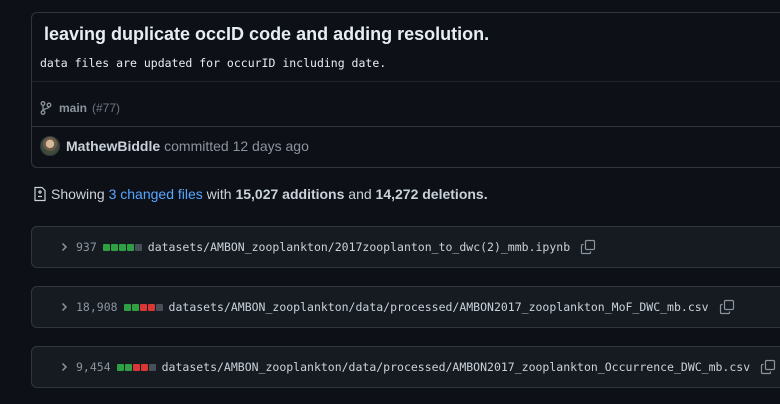  Describe the element at coordinates (40, 194) in the screenshot. I see `file-diff-icon` at that location.